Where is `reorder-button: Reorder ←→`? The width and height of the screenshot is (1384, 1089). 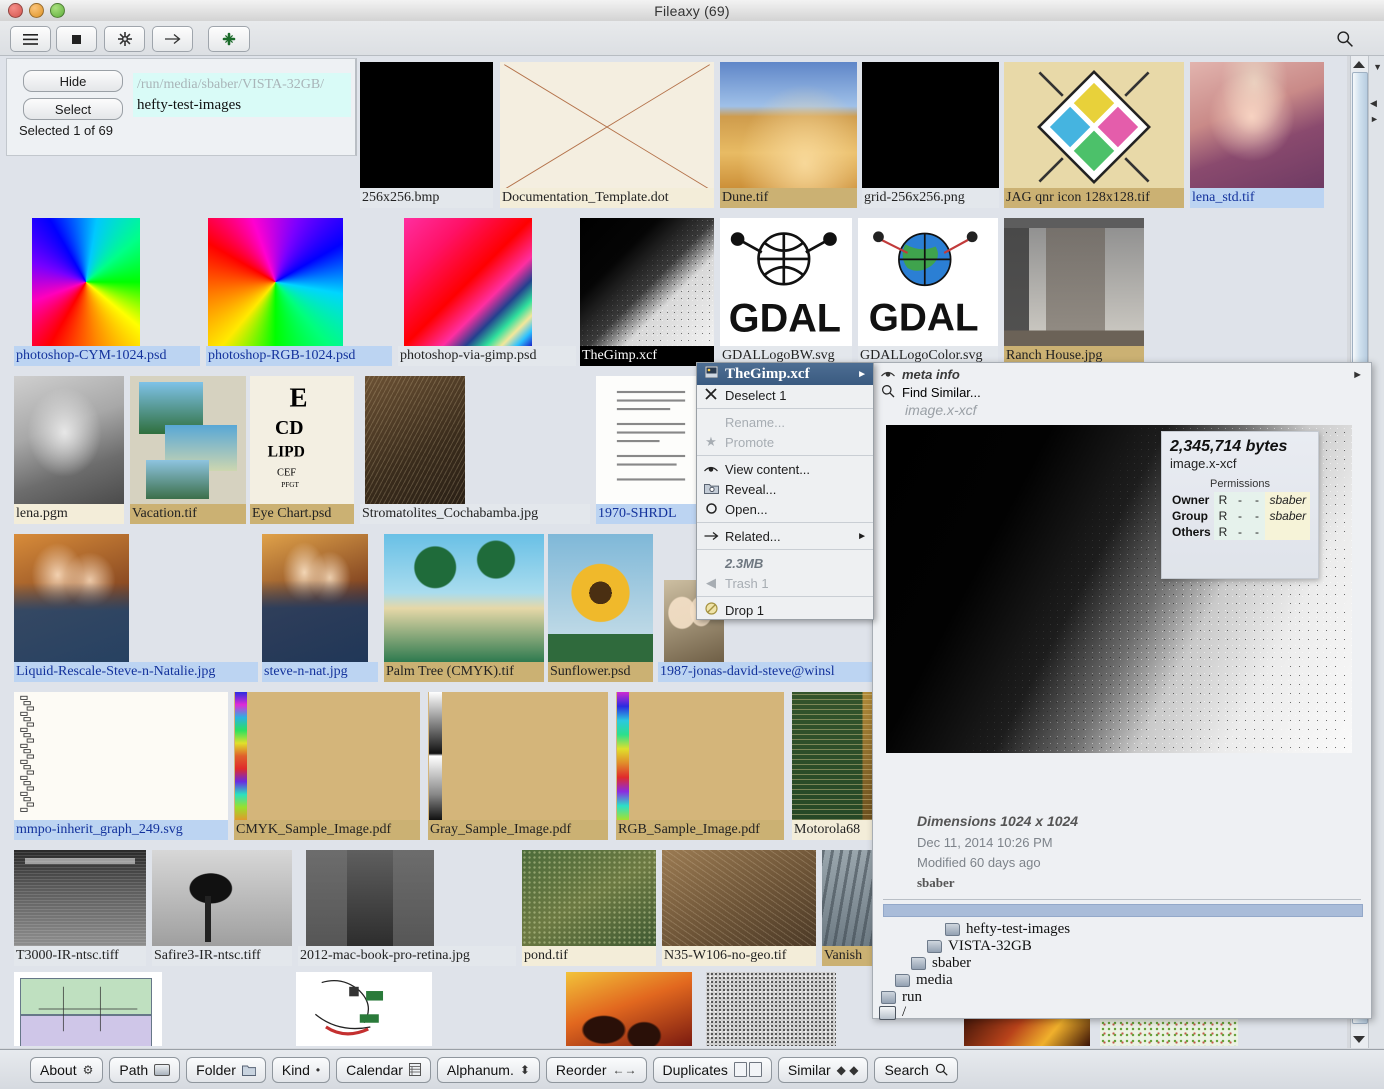 reorder-button: Reorder ←→ is located at coordinates (596, 1069).